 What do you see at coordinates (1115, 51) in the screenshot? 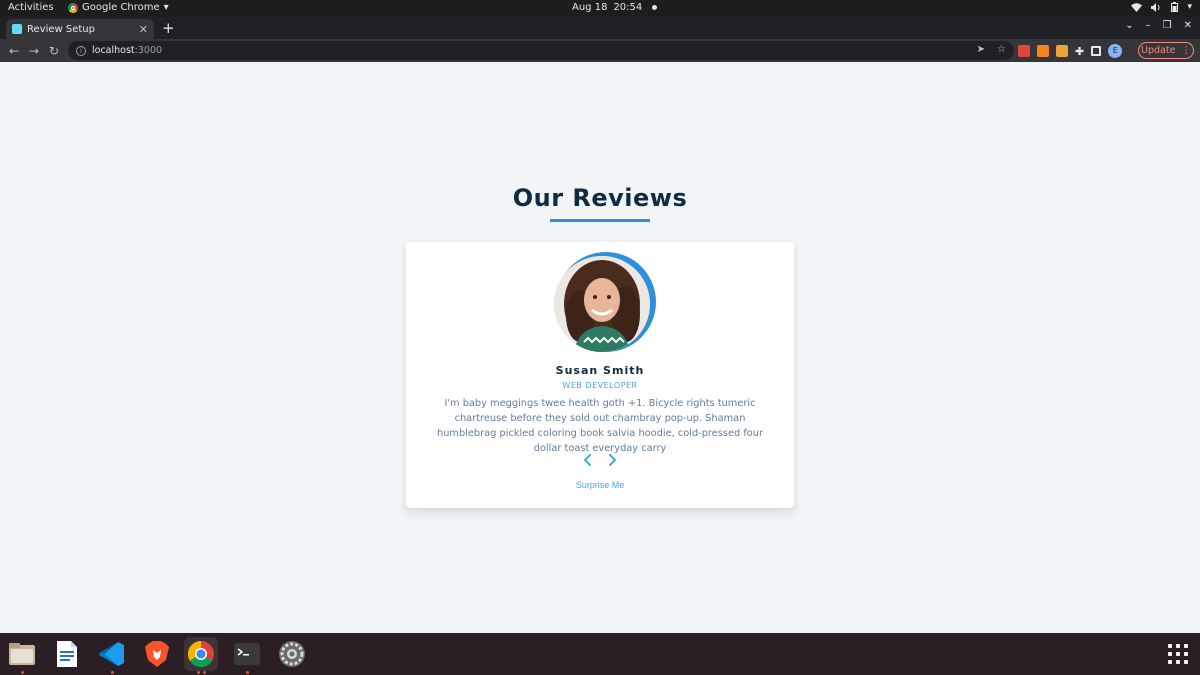
I see `profile-avatar: E` at bounding box center [1115, 51].